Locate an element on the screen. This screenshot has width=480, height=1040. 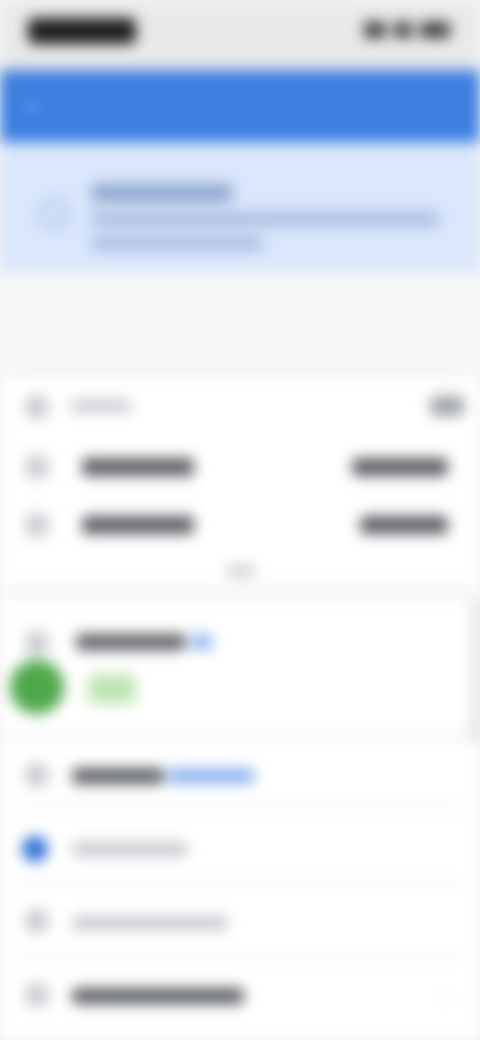
info-banner is located at coordinates (240, 207).